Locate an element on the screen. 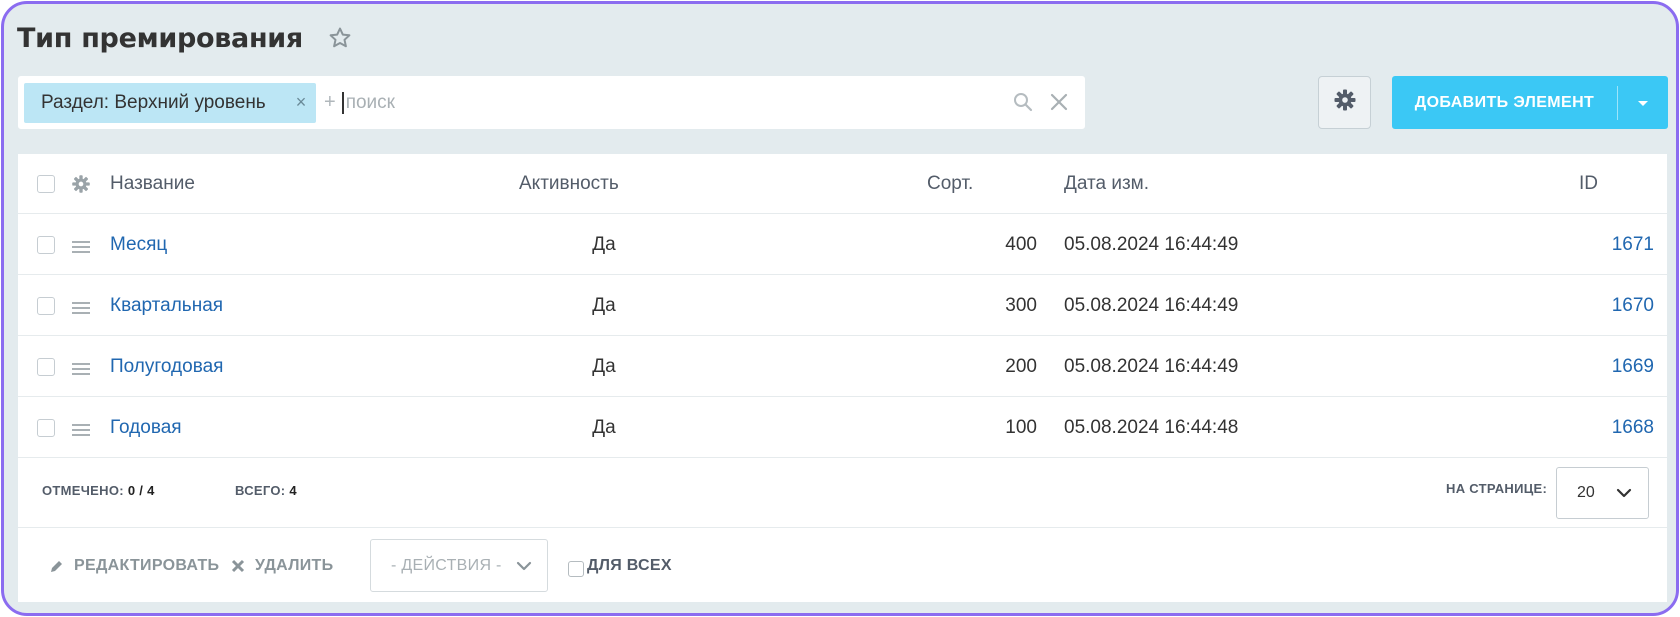 The width and height of the screenshot is (1680, 617). gear-icon is located at coordinates (1345, 102).